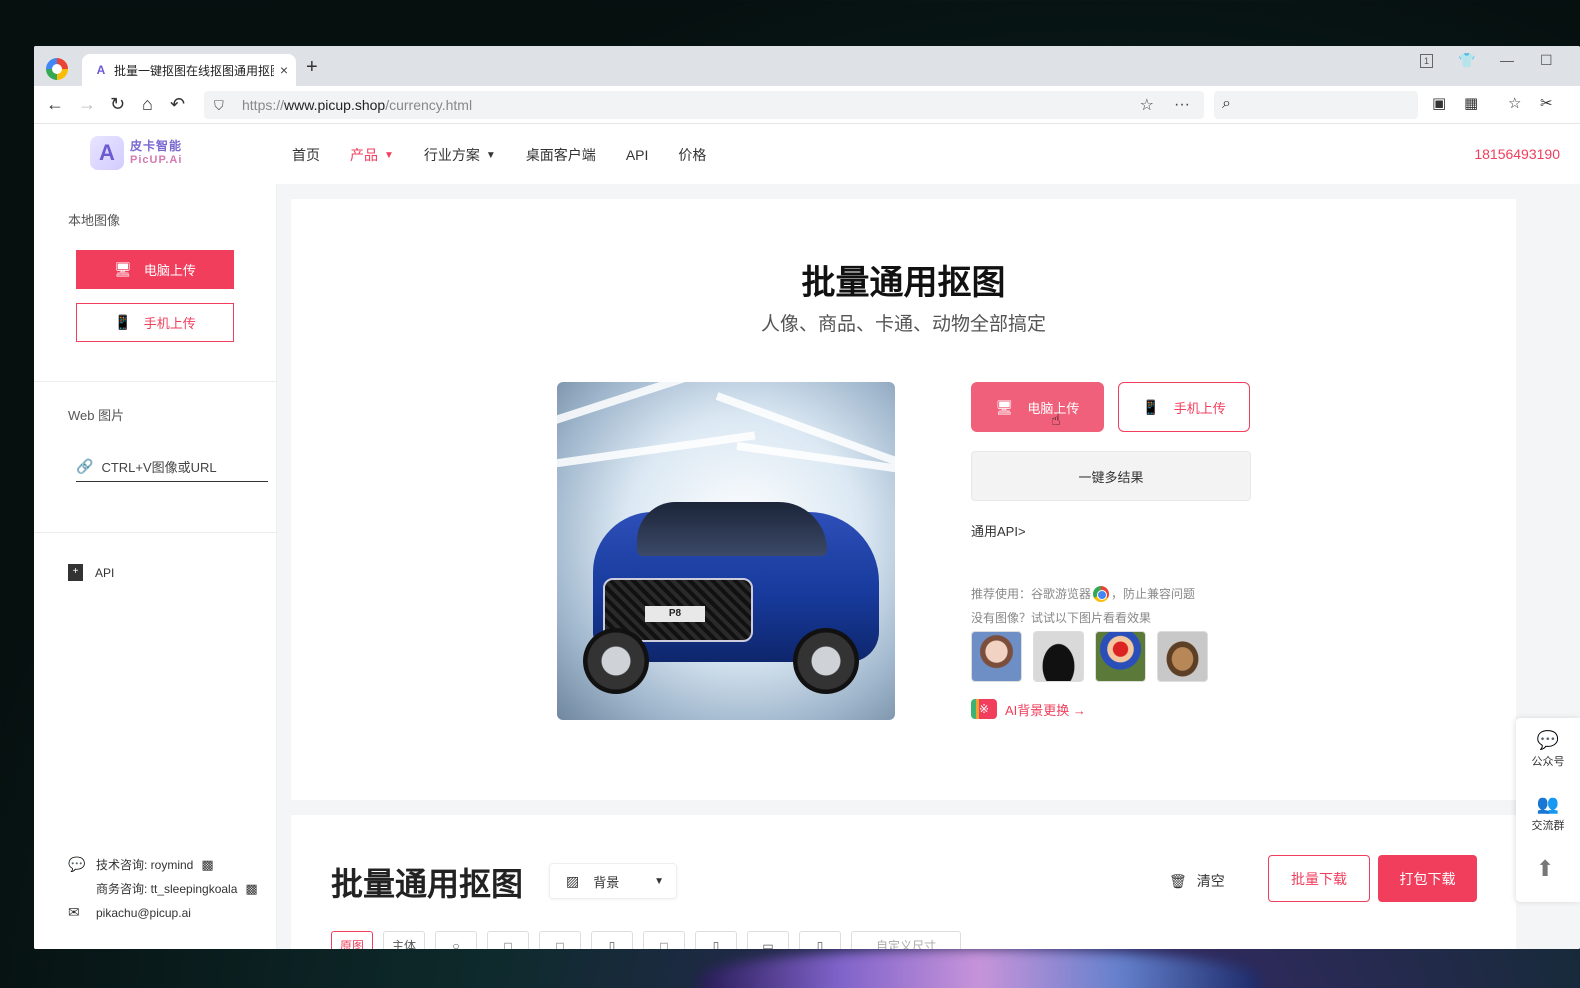 The height and width of the screenshot is (988, 1580). I want to click on sample-tshirt-thumbnail, so click(1058, 656).